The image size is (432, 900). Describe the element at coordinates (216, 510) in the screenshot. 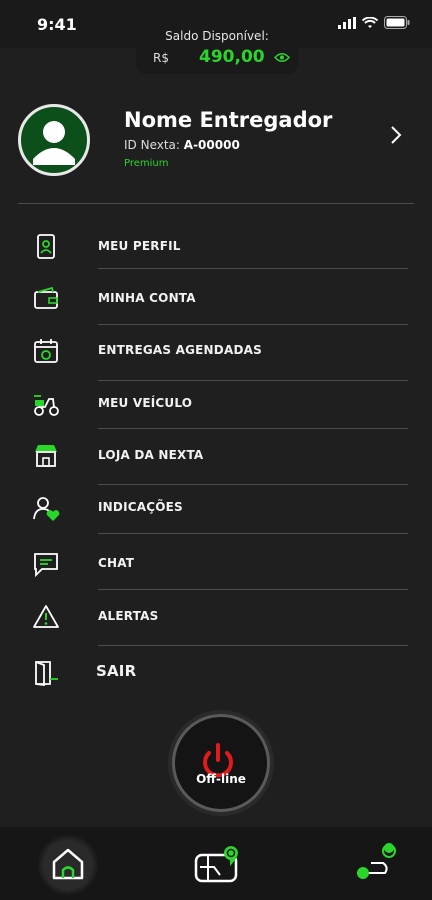

I see `menu-item-referrals: INDICAÇÕES` at that location.